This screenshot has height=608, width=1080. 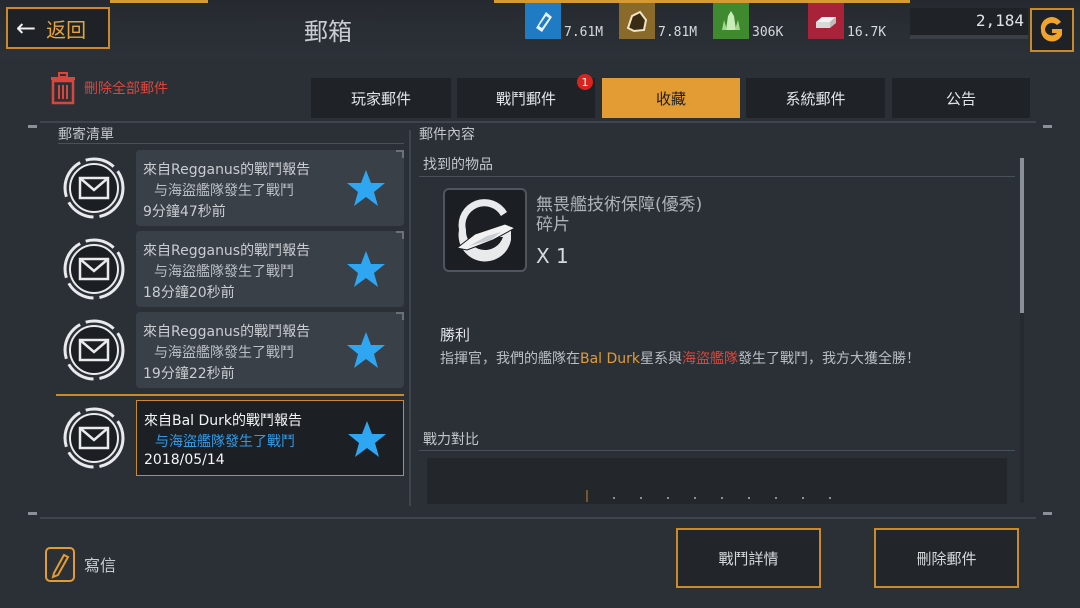 I want to click on mail-time: 9分鐘47秒前, so click(x=184, y=212).